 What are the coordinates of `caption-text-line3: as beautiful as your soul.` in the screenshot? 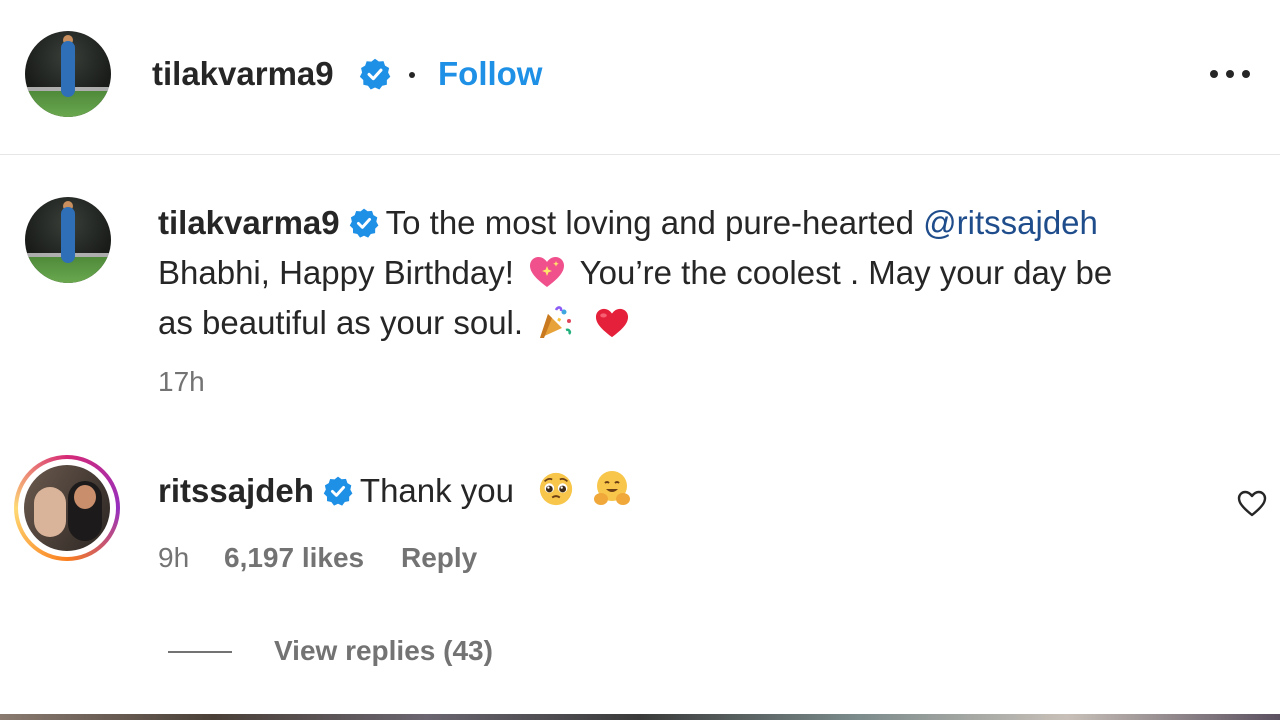 It's located at (341, 322).